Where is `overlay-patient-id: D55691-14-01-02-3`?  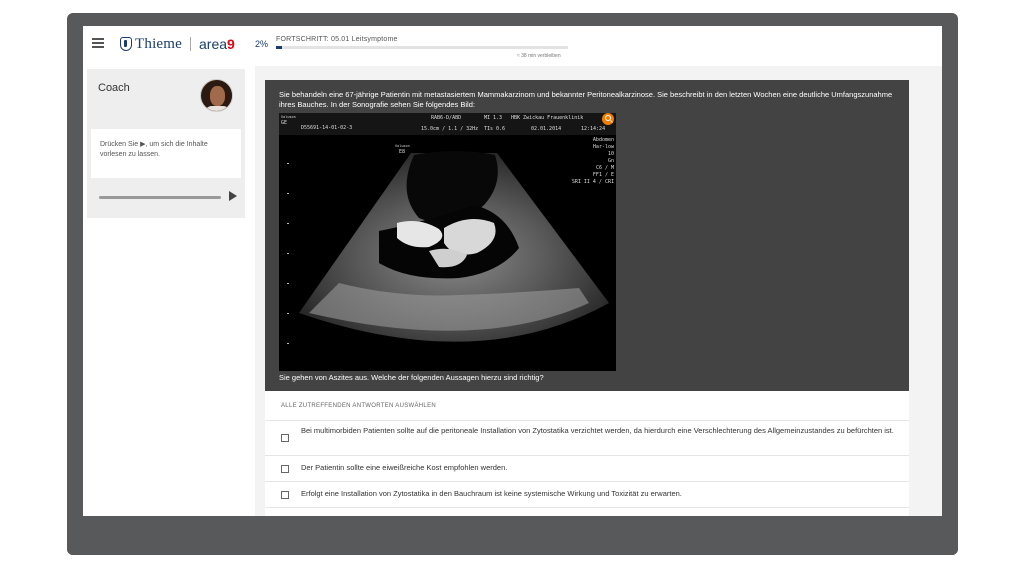
overlay-patient-id: D55691-14-01-02-3 is located at coordinates (327, 128).